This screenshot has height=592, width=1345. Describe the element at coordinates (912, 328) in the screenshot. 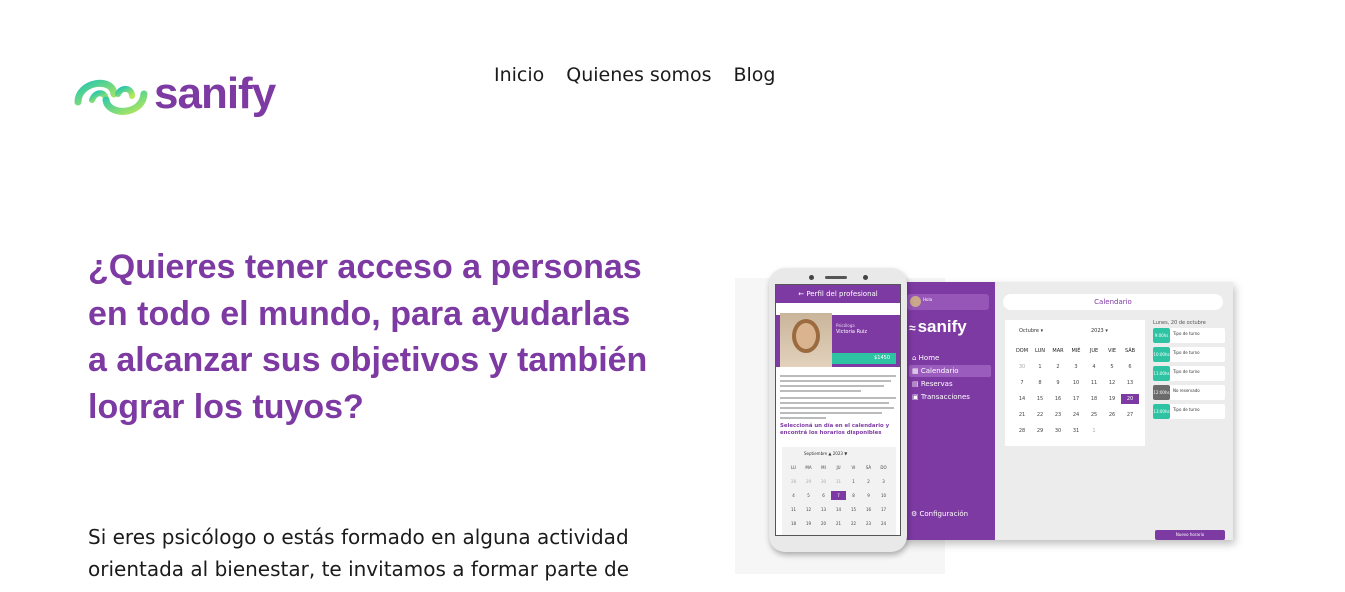

I see `sanify-mark-icon: ≈` at that location.